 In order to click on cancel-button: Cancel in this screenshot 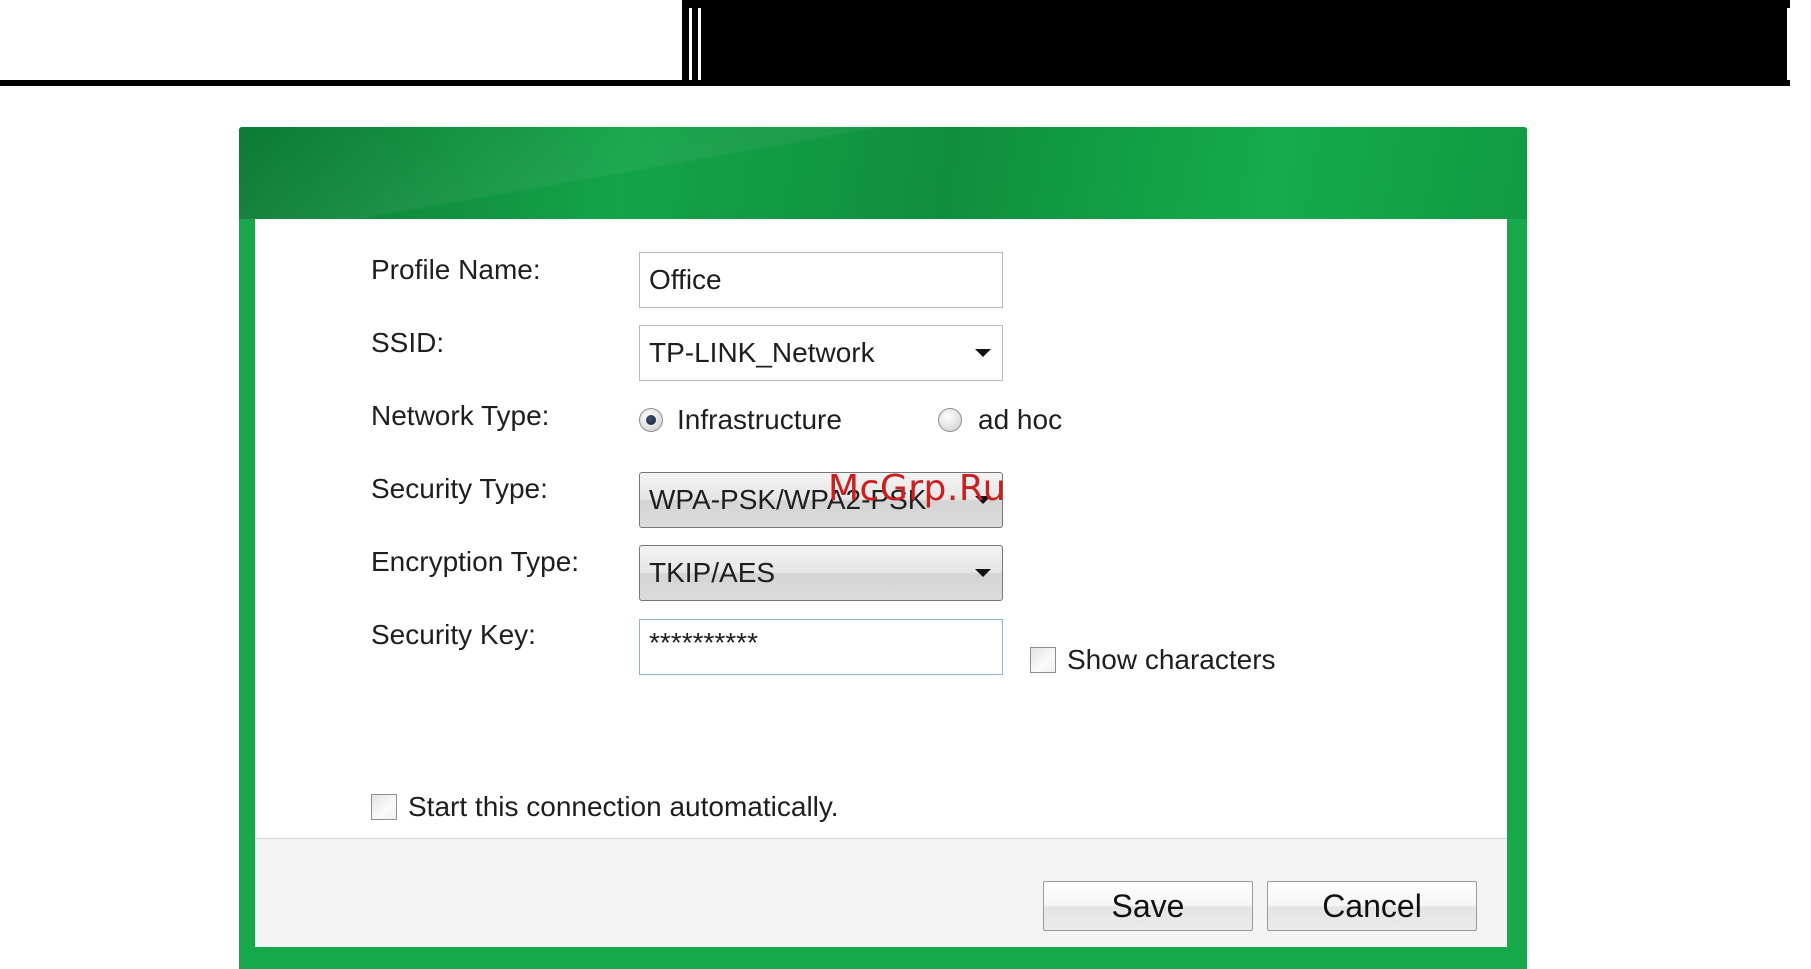, I will do `click(1372, 906)`.